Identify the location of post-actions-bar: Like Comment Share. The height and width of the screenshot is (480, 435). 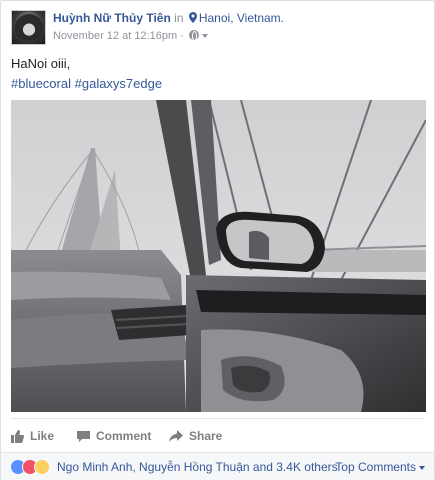
(218, 436).